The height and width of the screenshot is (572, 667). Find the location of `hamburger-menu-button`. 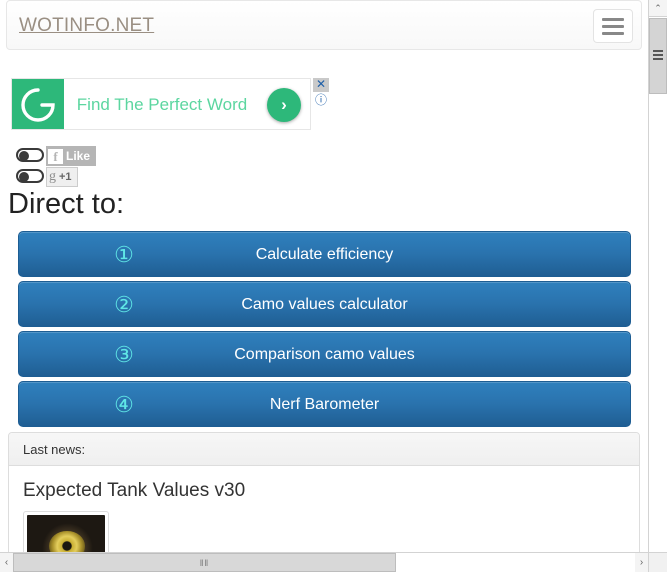

hamburger-menu-button is located at coordinates (613, 26).